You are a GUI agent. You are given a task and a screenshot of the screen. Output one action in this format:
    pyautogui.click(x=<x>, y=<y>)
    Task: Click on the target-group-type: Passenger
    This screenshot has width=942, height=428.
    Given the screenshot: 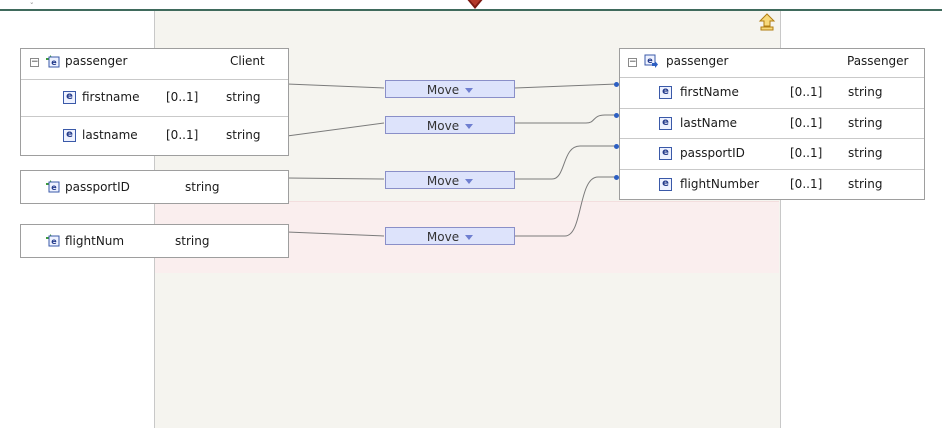 What is the action you would take?
    pyautogui.click(x=878, y=61)
    